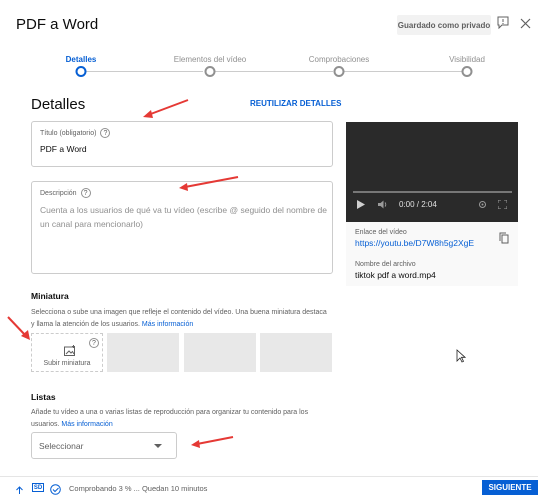 This screenshot has width=538, height=495. What do you see at coordinates (504, 240) in the screenshot?
I see `copy-icon` at bounding box center [504, 240].